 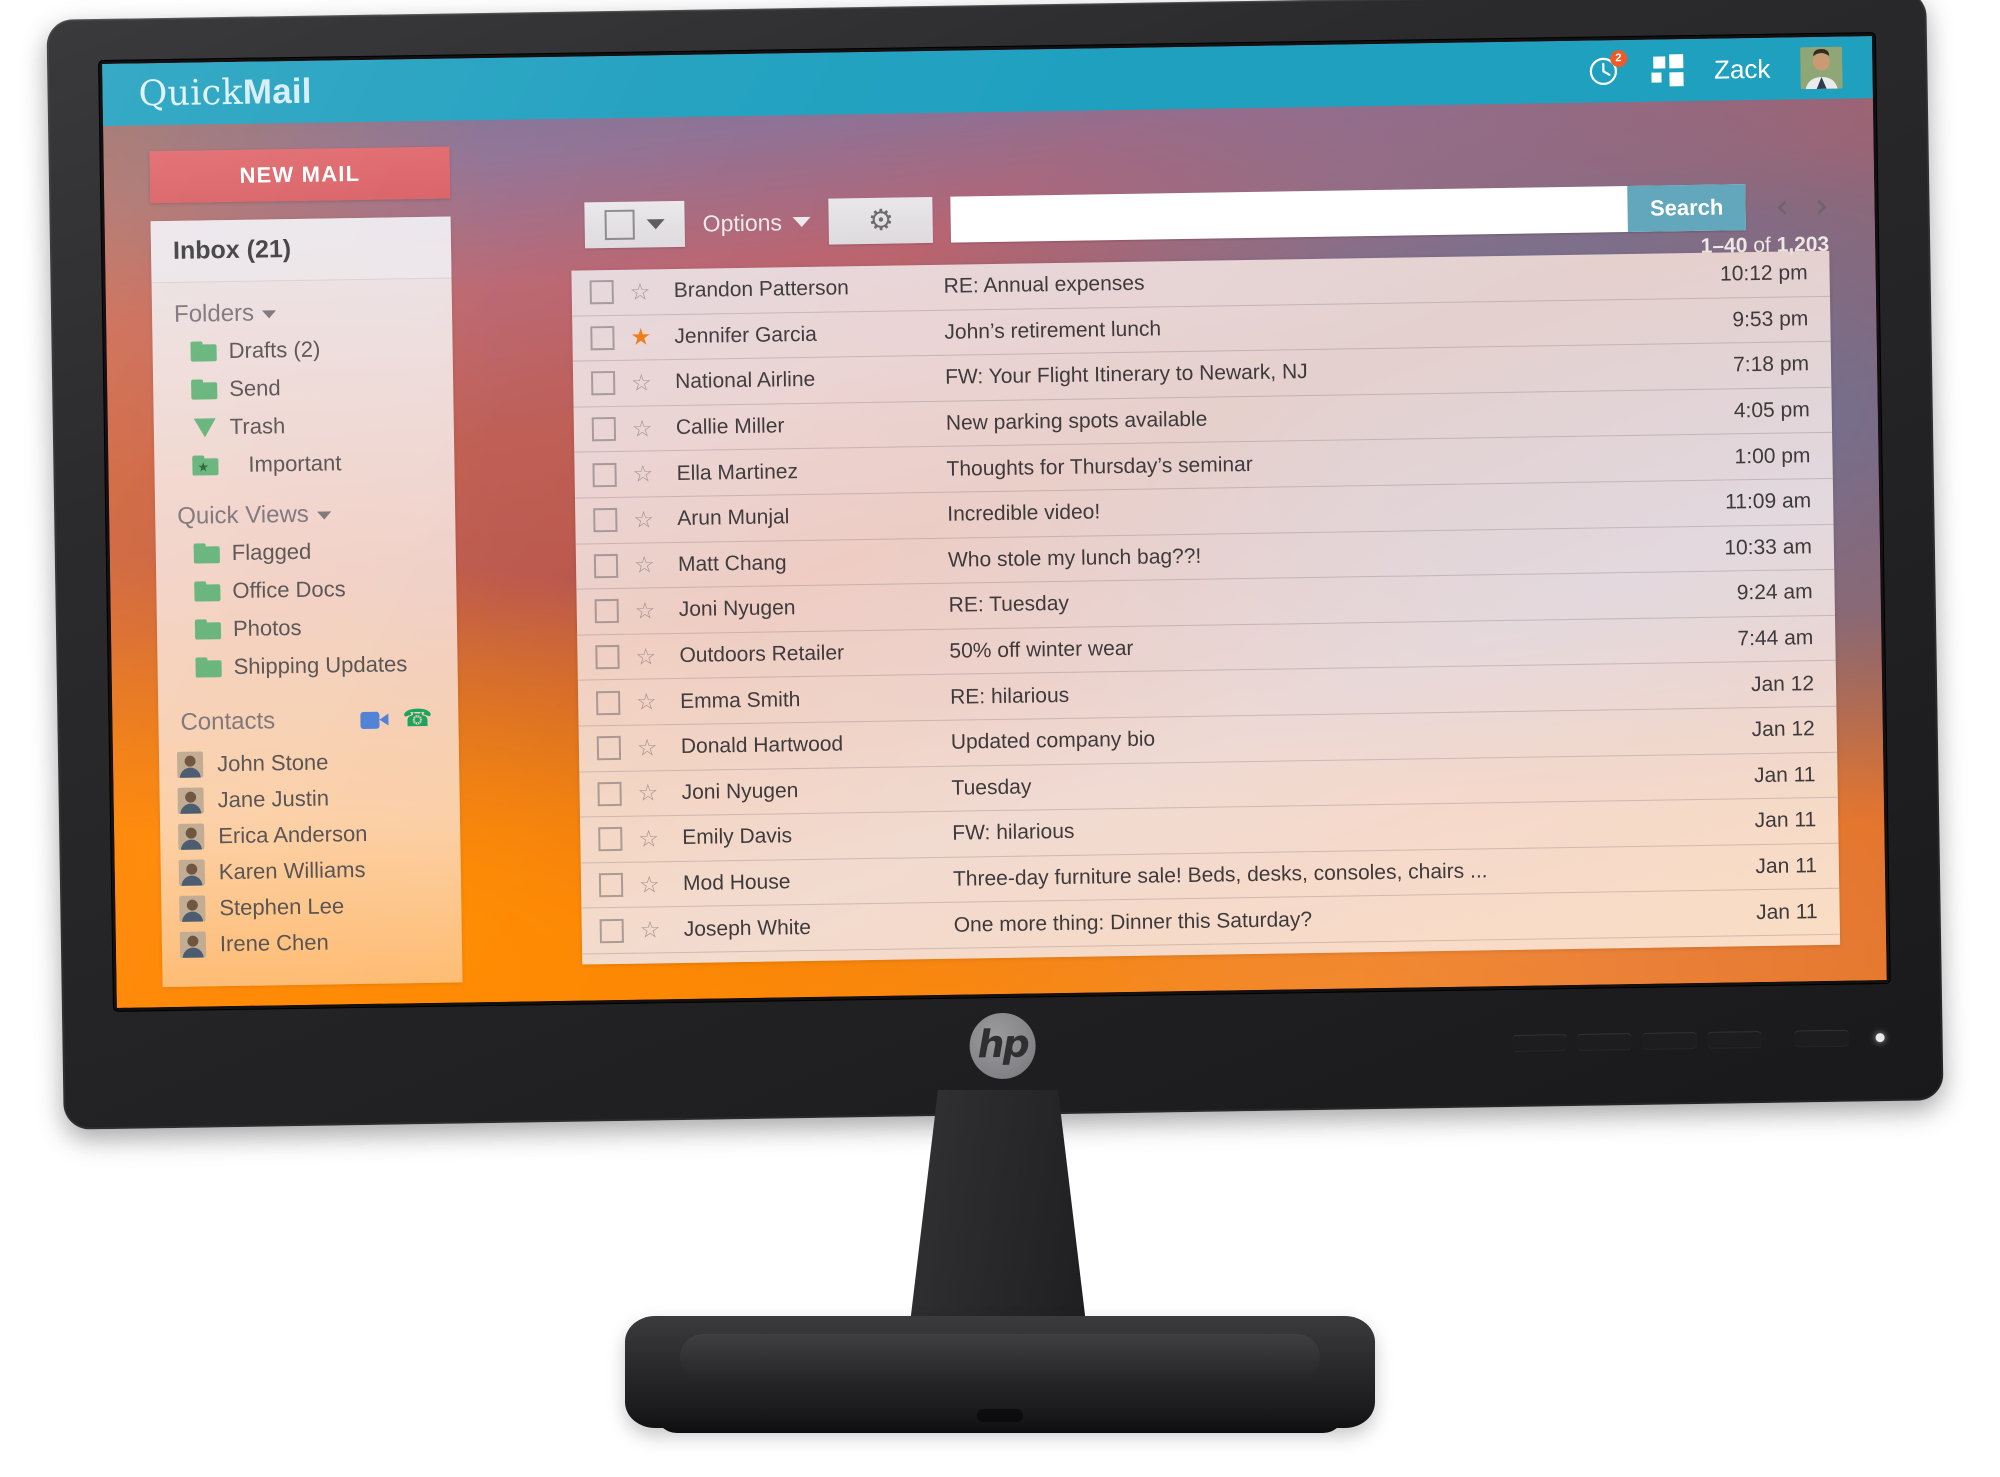 I want to click on mail-subject: Thoughts for Thursday’s seminar, so click(x=1099, y=466).